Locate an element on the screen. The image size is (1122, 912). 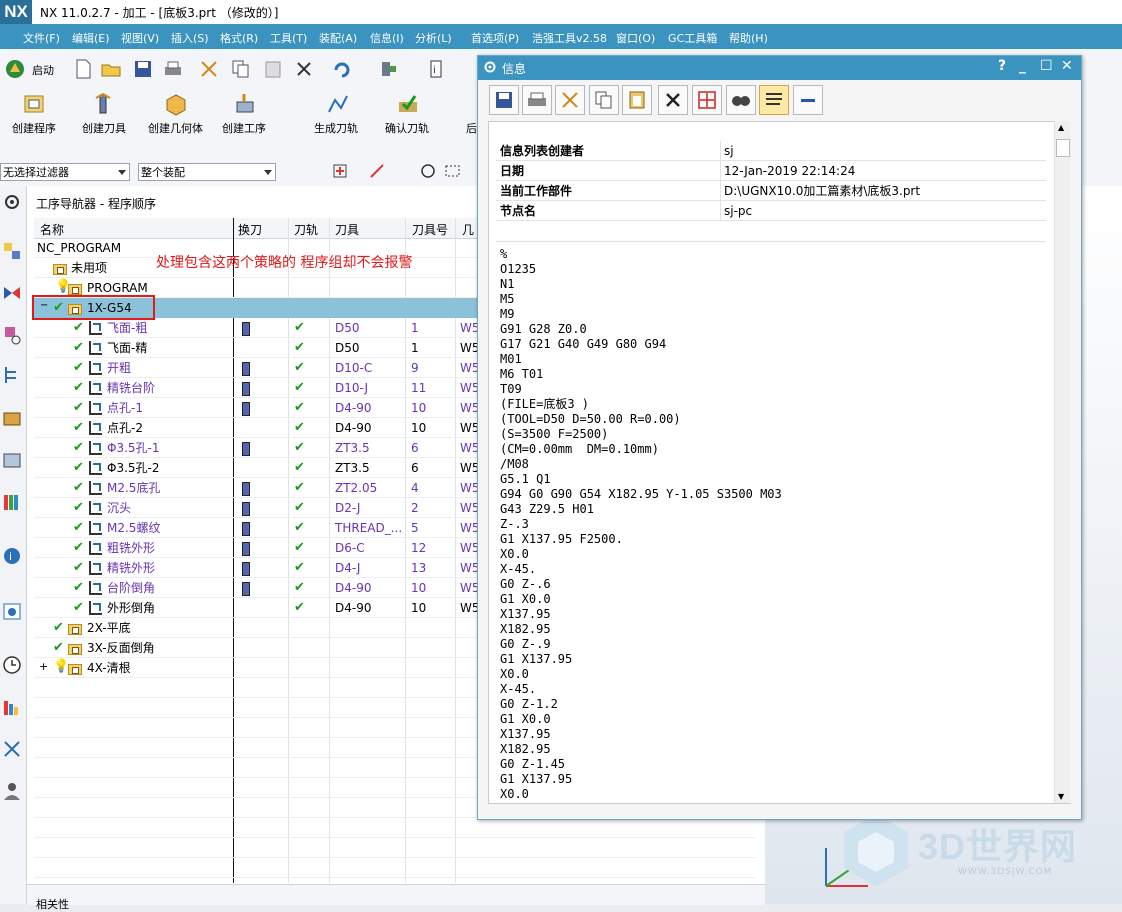
expand-toggle-icon: + is located at coordinates (43, 666).